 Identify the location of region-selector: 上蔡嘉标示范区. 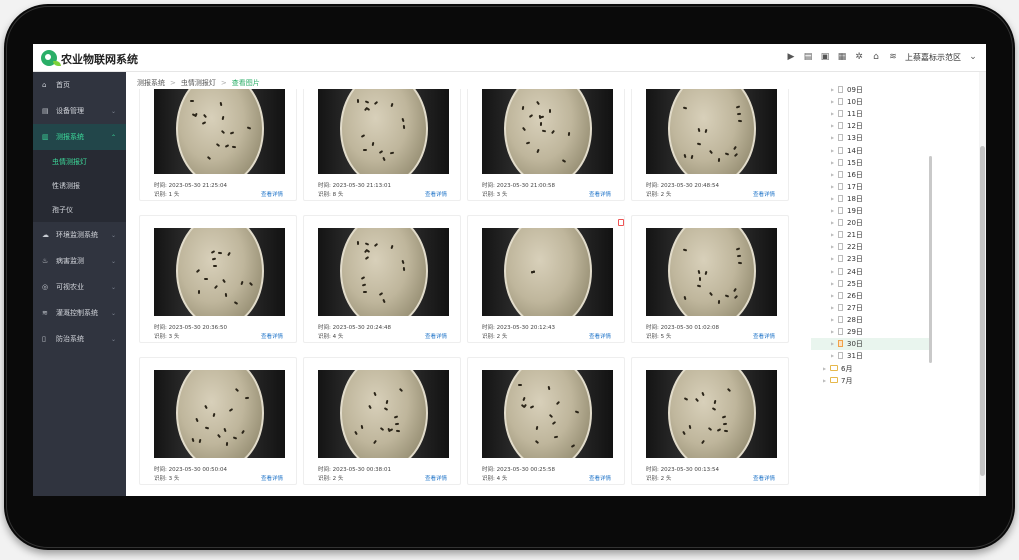
(933, 57).